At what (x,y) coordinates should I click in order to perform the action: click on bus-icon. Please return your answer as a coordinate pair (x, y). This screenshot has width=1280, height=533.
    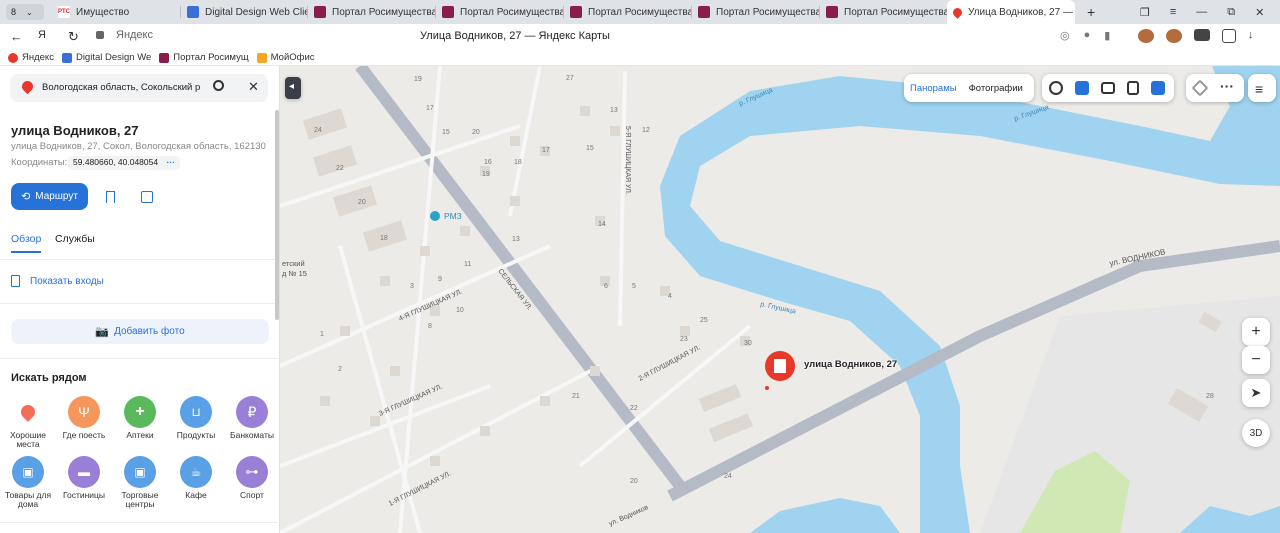
    Looking at the image, I should click on (1133, 88).